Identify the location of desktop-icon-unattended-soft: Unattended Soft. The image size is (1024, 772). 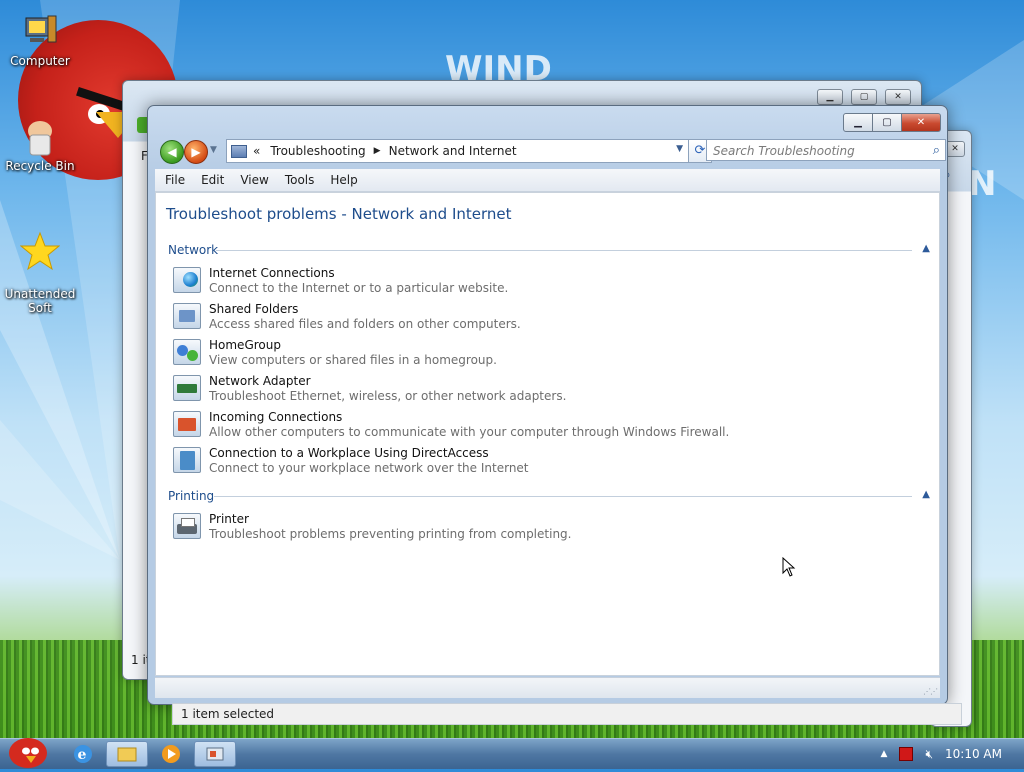
(40, 266).